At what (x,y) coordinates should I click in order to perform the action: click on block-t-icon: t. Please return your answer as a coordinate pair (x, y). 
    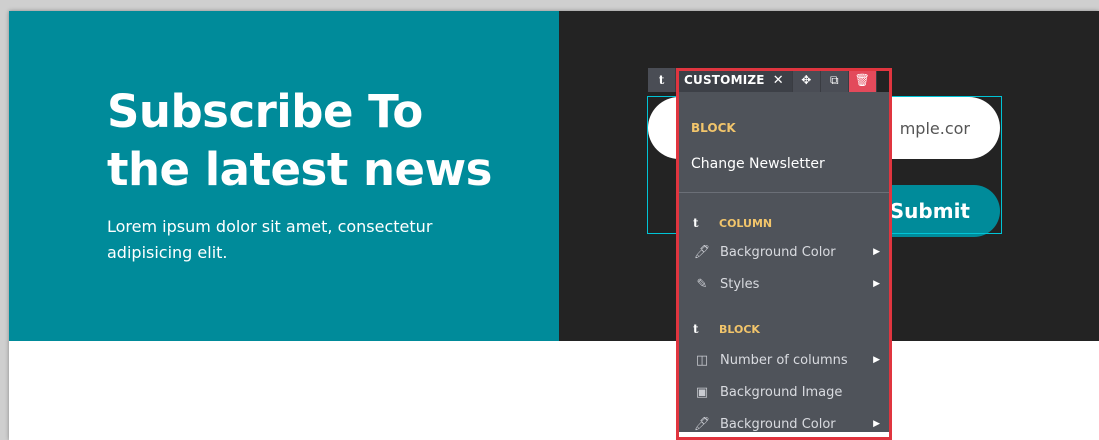
    Looking at the image, I should click on (696, 329).